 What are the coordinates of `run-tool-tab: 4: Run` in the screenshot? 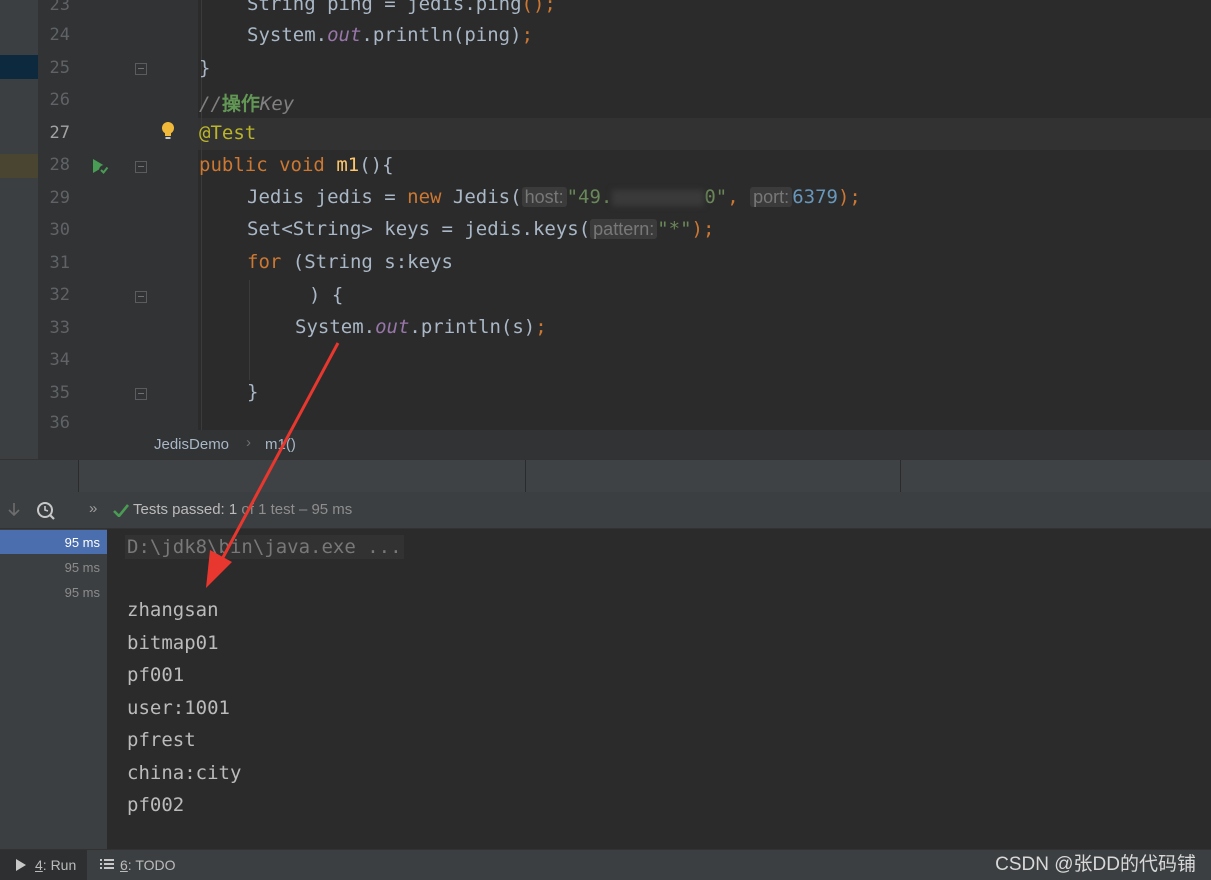 It's located at (43, 865).